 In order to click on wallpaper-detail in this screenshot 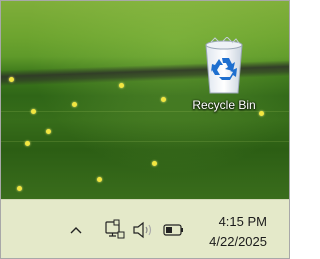, I will do `click(145, 141)`.